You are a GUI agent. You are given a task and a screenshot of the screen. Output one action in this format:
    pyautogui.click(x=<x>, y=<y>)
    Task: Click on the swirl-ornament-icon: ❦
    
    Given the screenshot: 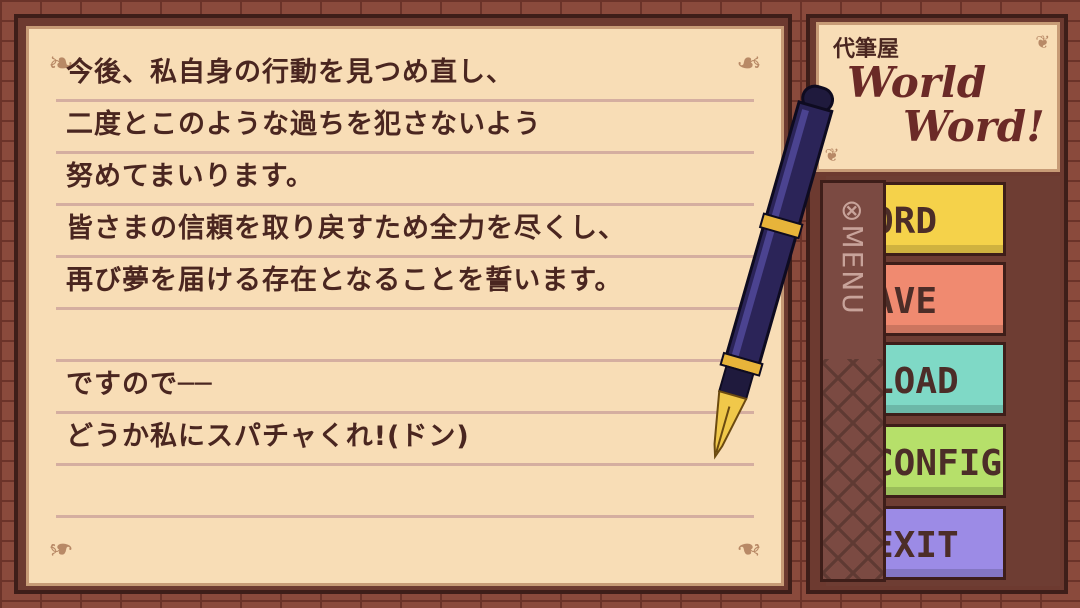 What is the action you would take?
    pyautogui.click(x=1042, y=41)
    